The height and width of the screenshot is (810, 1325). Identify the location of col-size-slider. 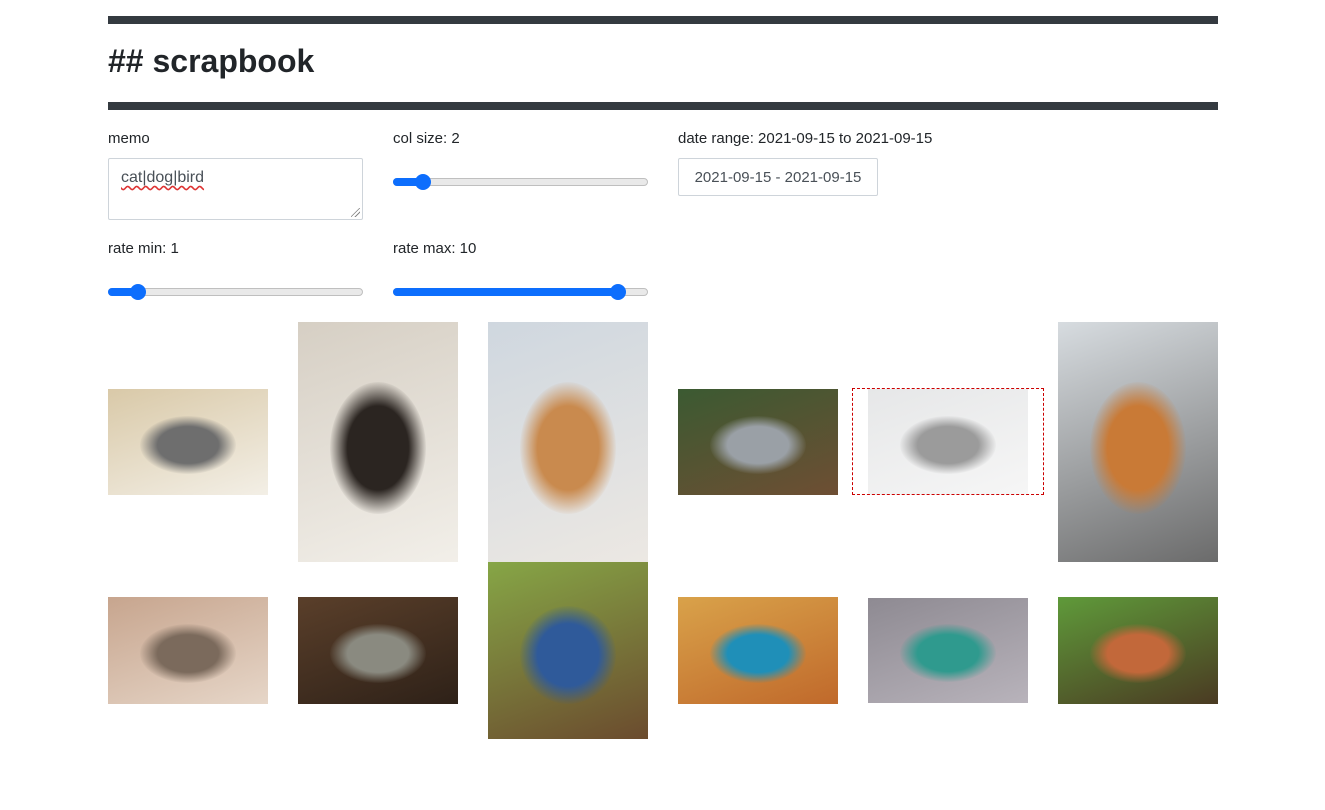
(520, 182).